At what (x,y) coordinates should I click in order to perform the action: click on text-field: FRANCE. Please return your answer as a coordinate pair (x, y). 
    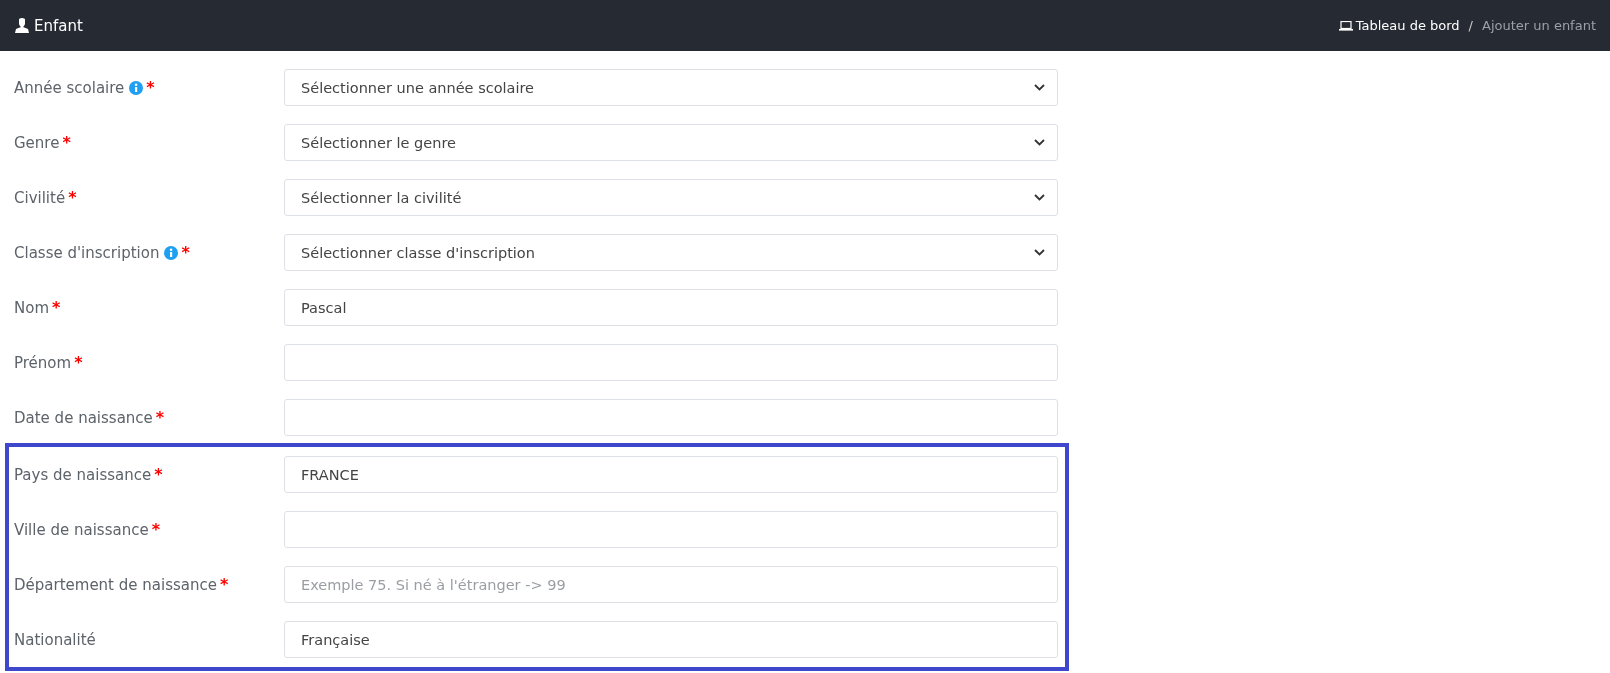
    Looking at the image, I should click on (671, 474).